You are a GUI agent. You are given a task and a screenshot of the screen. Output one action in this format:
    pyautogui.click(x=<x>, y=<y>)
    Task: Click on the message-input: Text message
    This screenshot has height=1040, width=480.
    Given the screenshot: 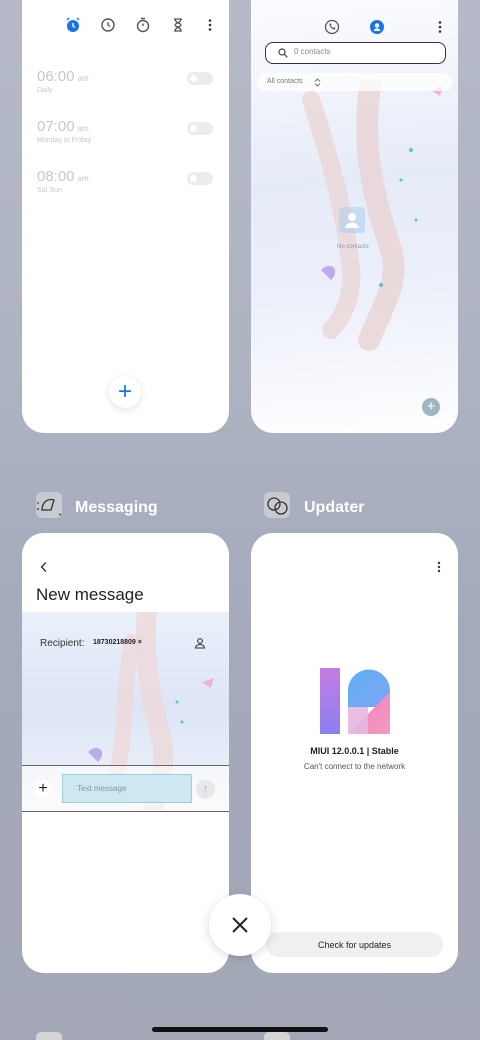 What is the action you would take?
    pyautogui.click(x=127, y=788)
    